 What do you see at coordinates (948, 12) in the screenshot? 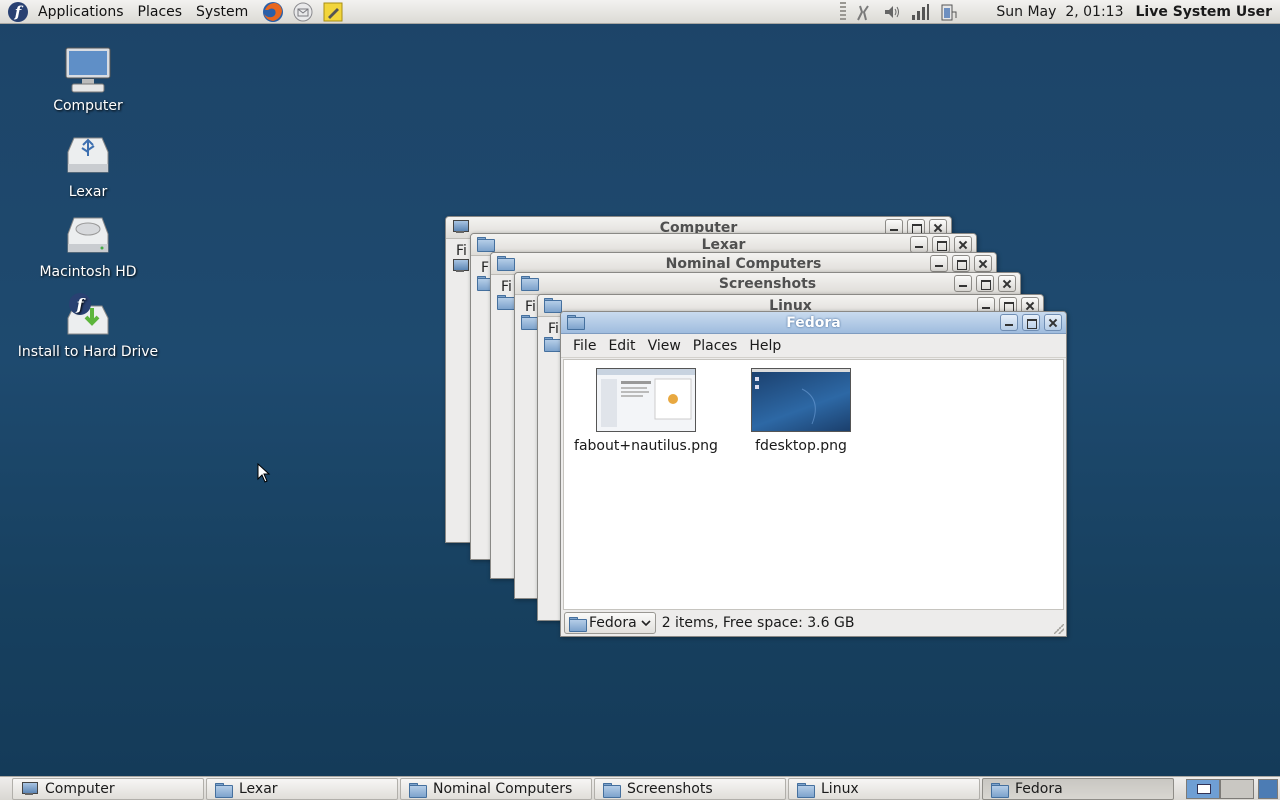
I see `battery-icon` at bounding box center [948, 12].